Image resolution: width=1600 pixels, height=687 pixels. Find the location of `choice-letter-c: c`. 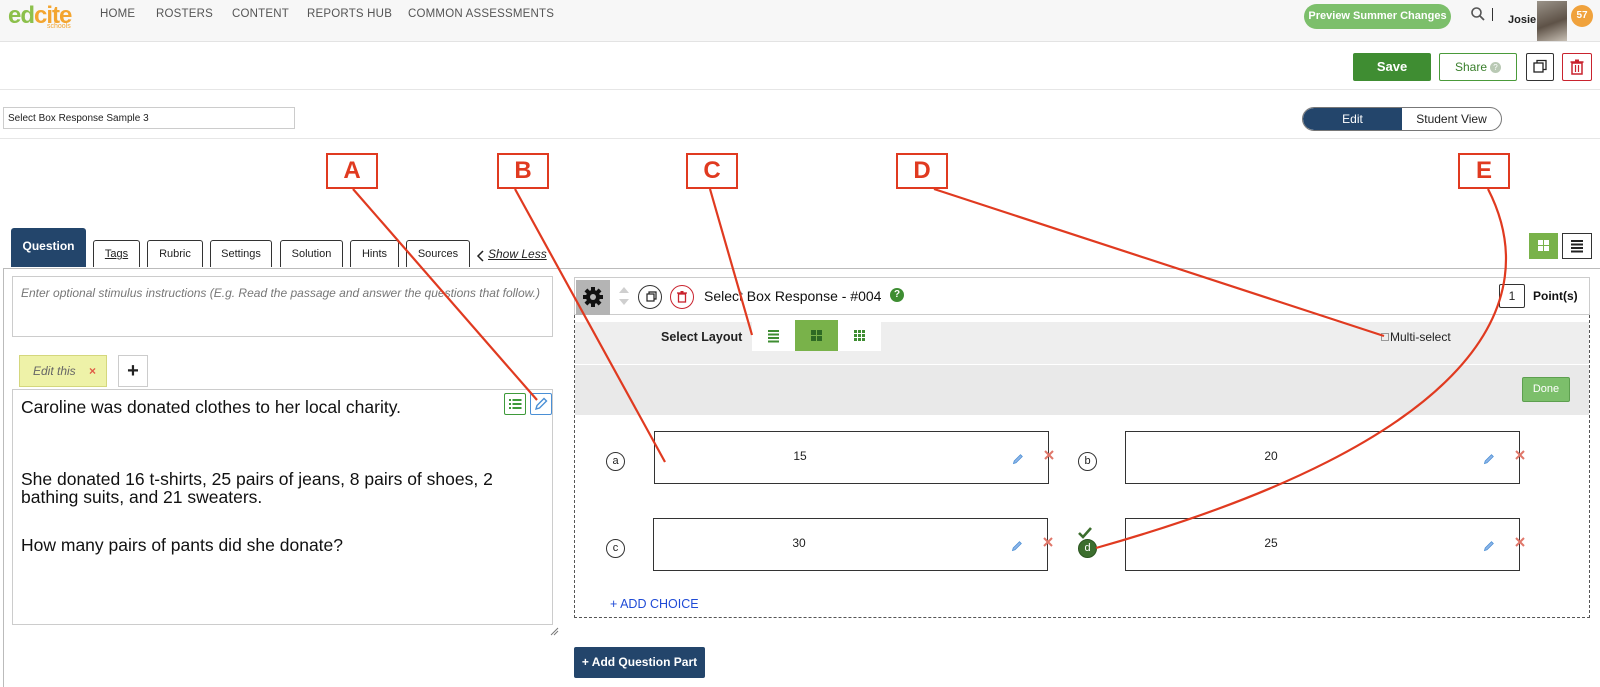

choice-letter-c: c is located at coordinates (615, 548).